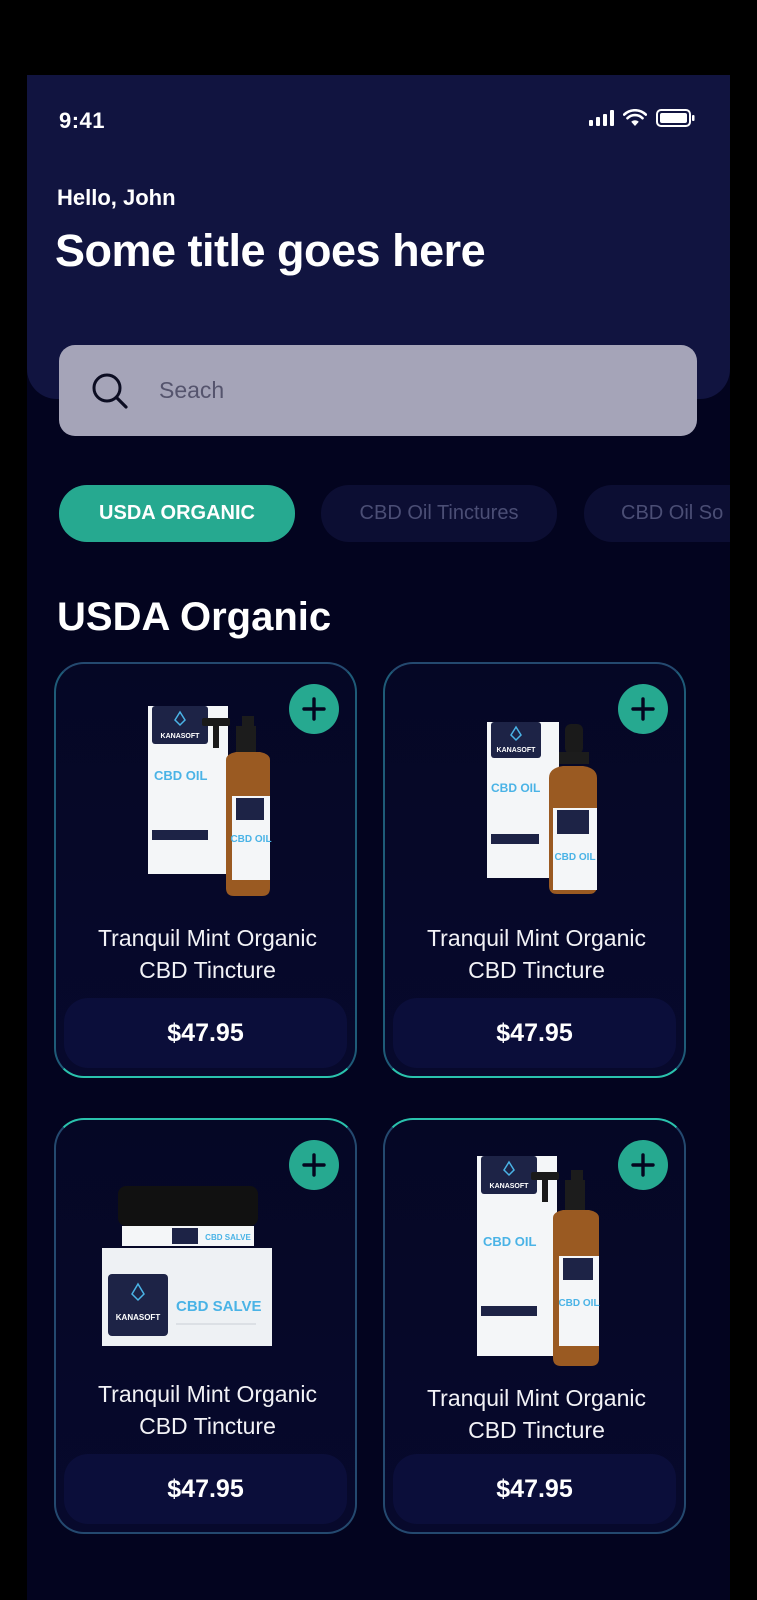 Image resolution: width=757 pixels, height=1600 pixels. I want to click on chip-cbd-oil-tinctures: CBD Oil Tinctures, so click(439, 513).